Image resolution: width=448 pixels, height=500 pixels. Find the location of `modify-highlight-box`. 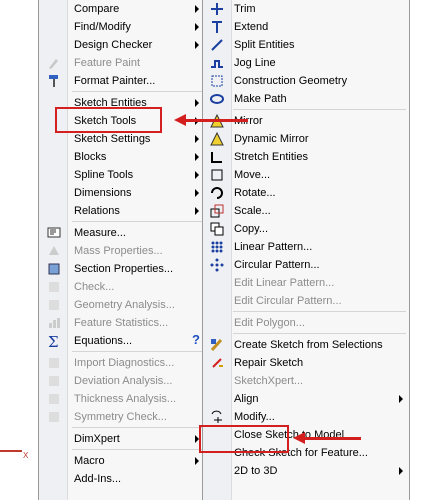

modify-highlight-box is located at coordinates (244, 439).